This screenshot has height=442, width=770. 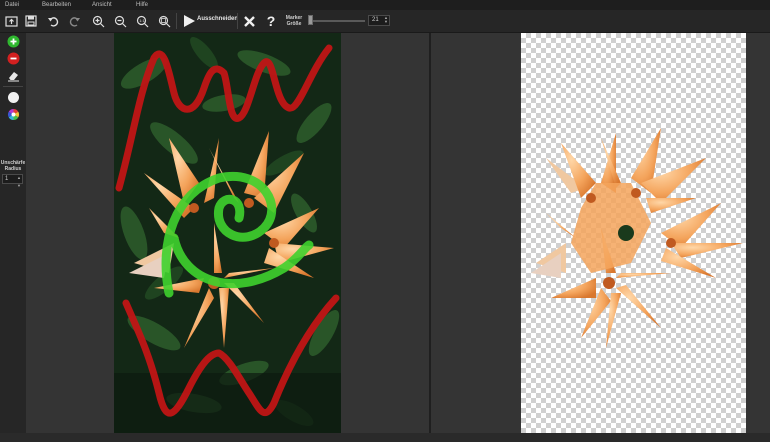 I want to click on white-circle-icon, so click(x=13, y=97).